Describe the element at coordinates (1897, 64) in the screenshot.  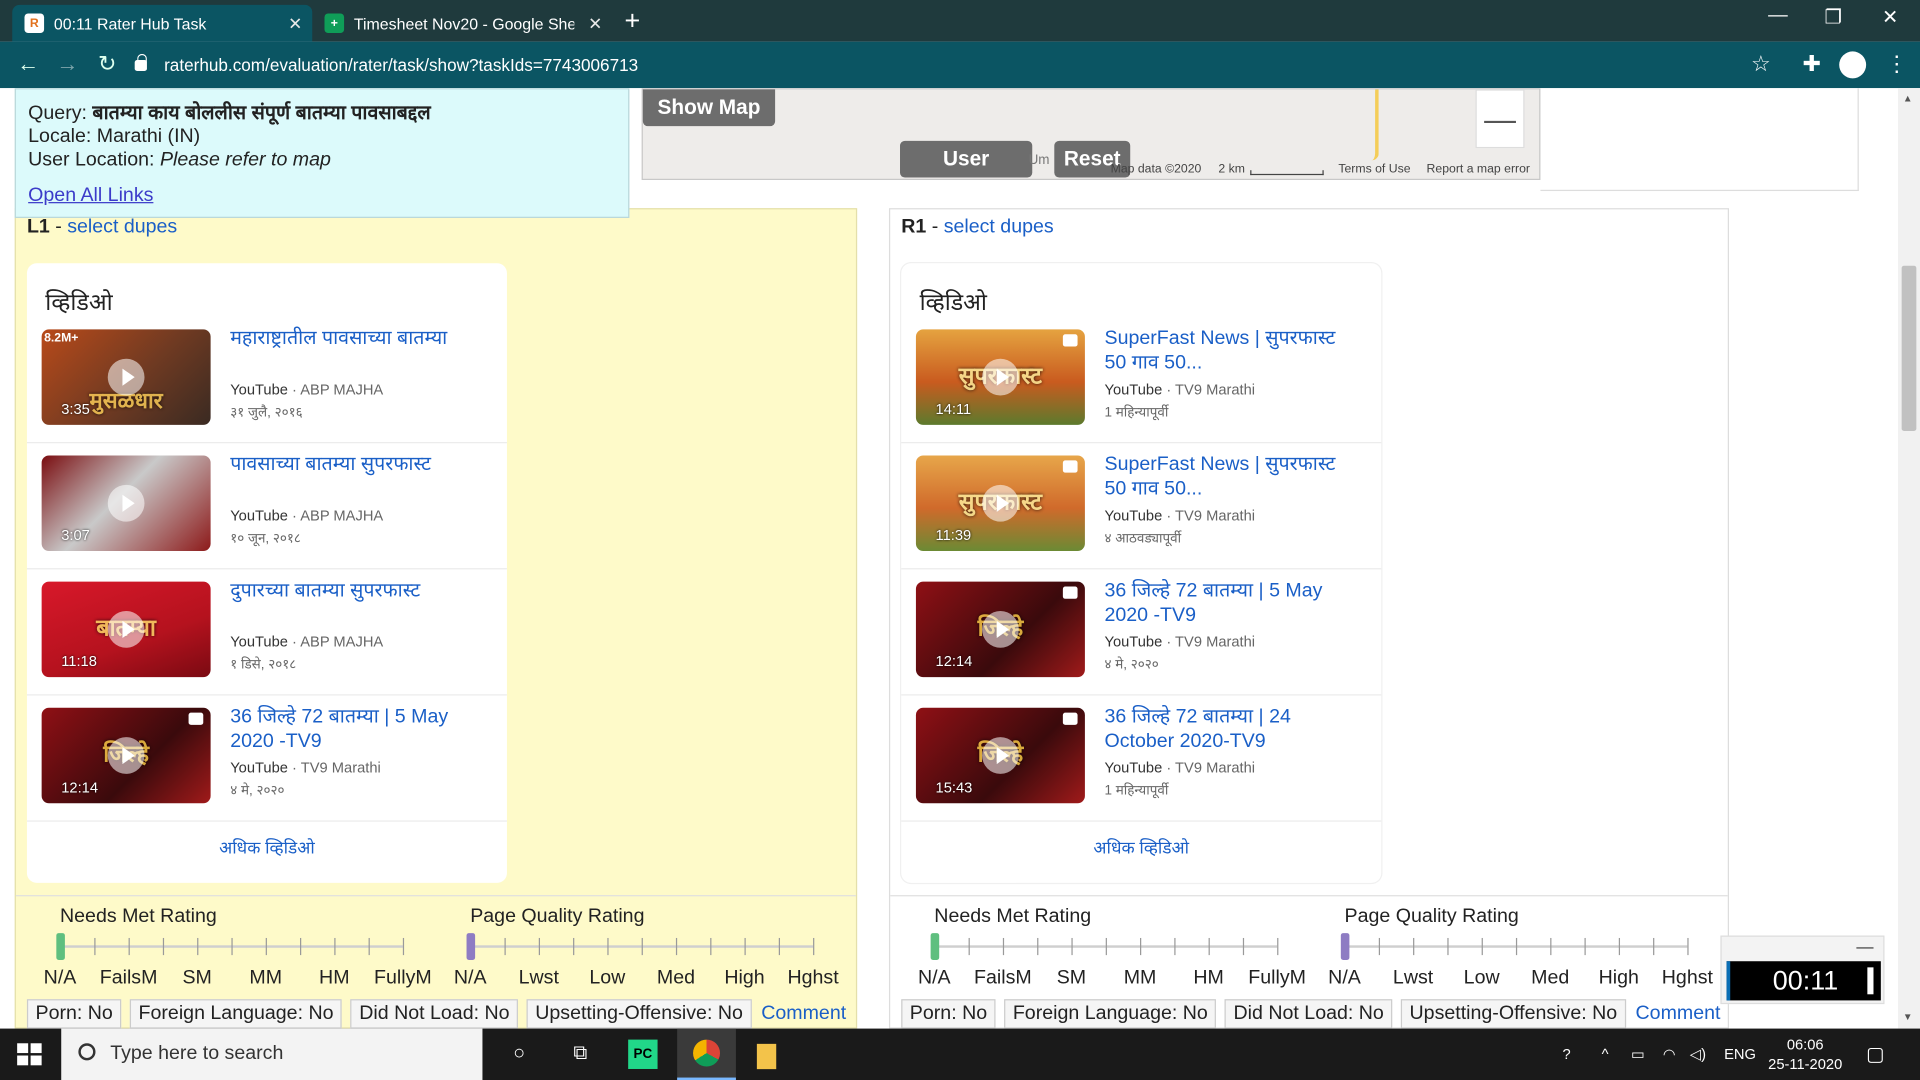
I see `browser-menu-icon: ⋮` at that location.